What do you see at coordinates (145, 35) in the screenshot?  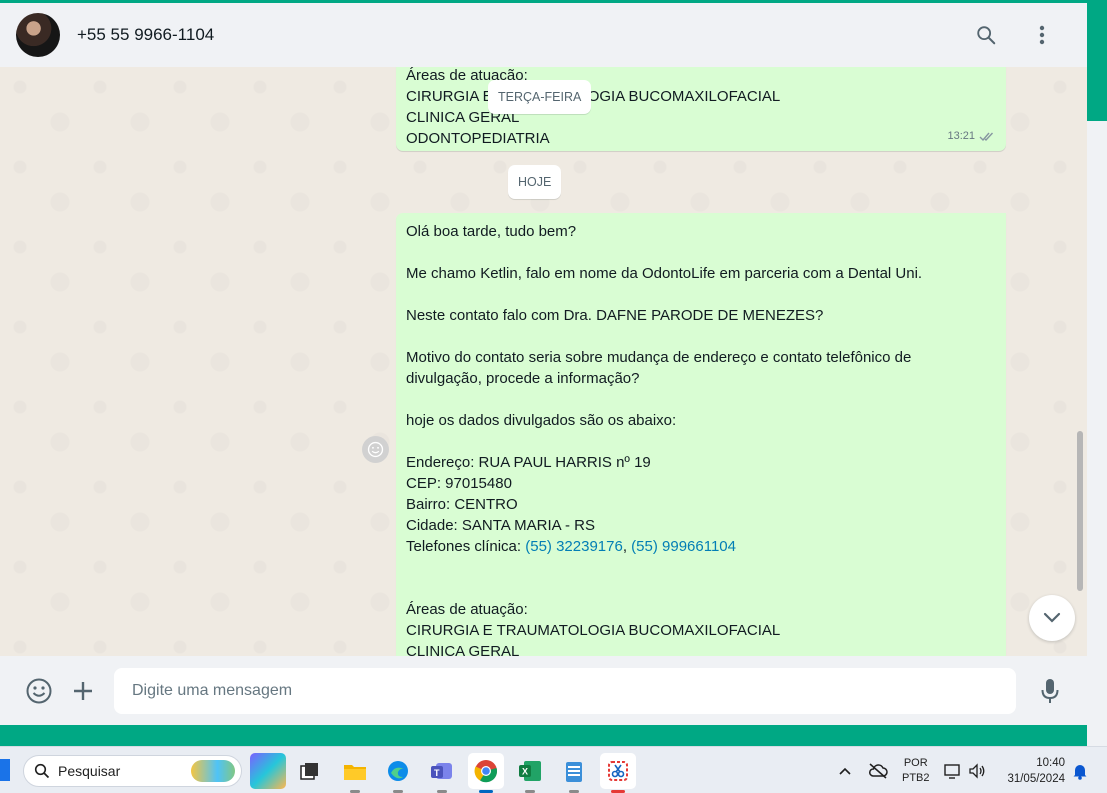 I see `contact-name: +55 55 9966-1104` at bounding box center [145, 35].